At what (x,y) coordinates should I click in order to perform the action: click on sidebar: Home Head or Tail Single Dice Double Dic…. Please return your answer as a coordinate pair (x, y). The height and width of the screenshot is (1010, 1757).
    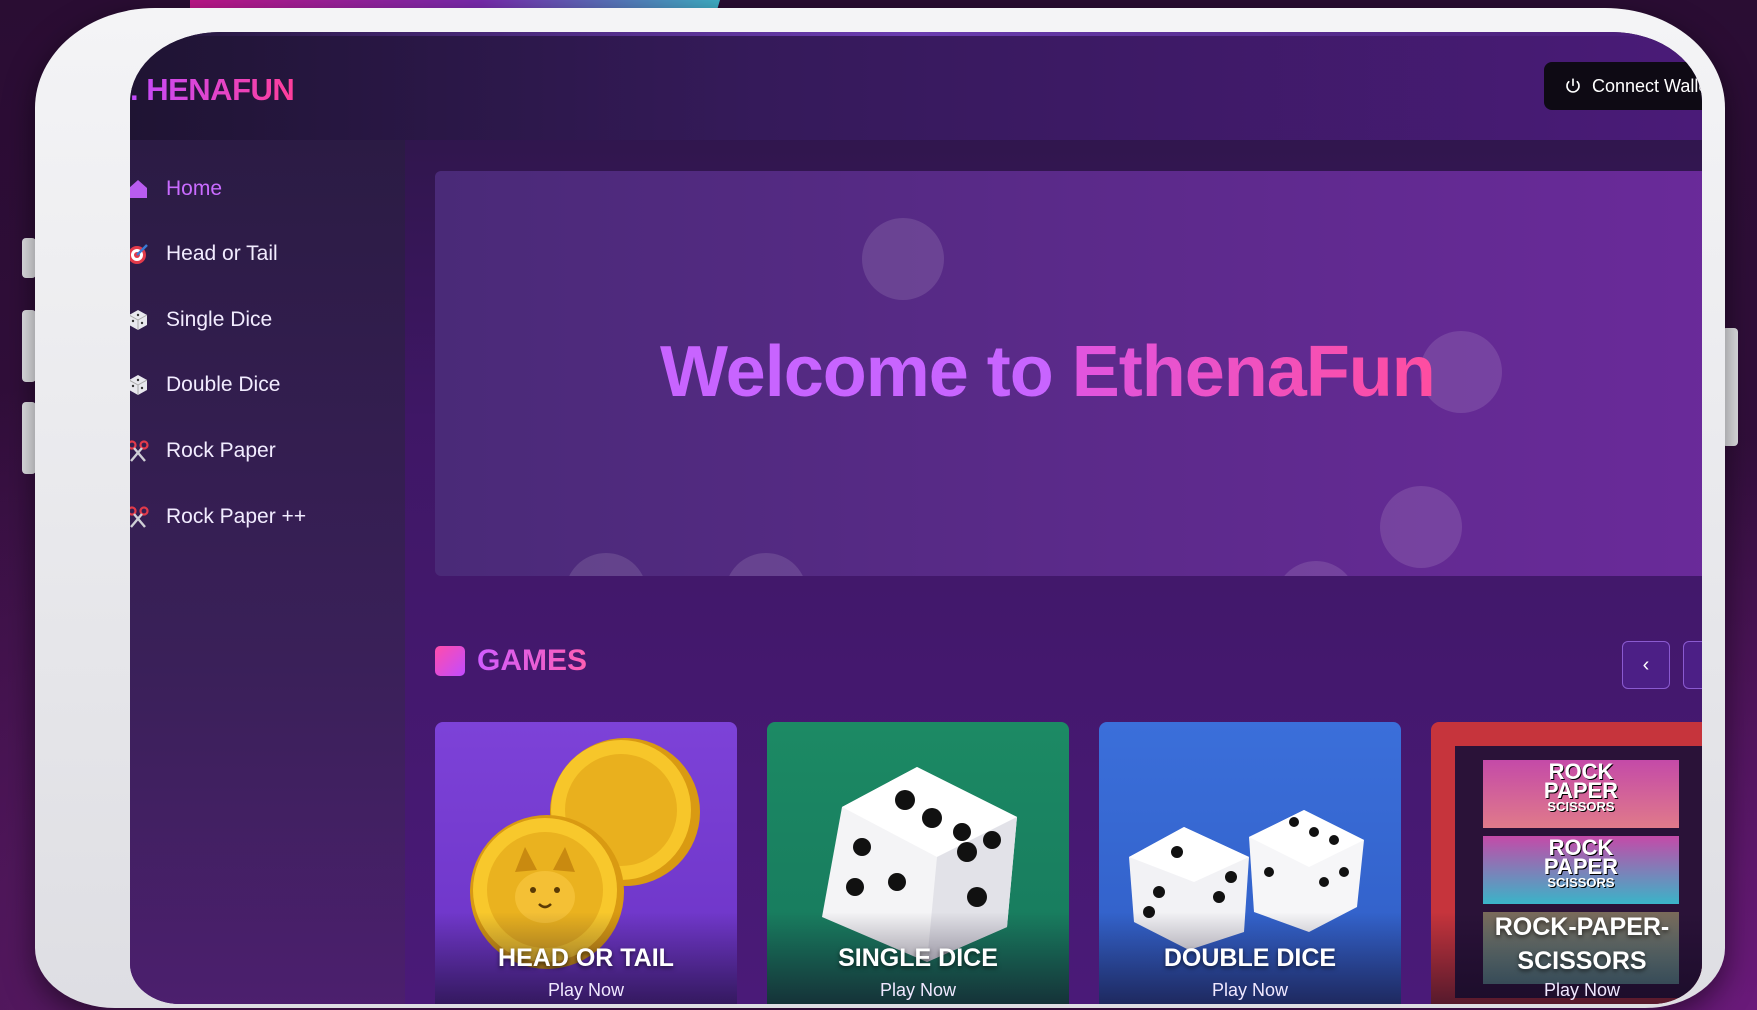
    Looking at the image, I should click on (267, 572).